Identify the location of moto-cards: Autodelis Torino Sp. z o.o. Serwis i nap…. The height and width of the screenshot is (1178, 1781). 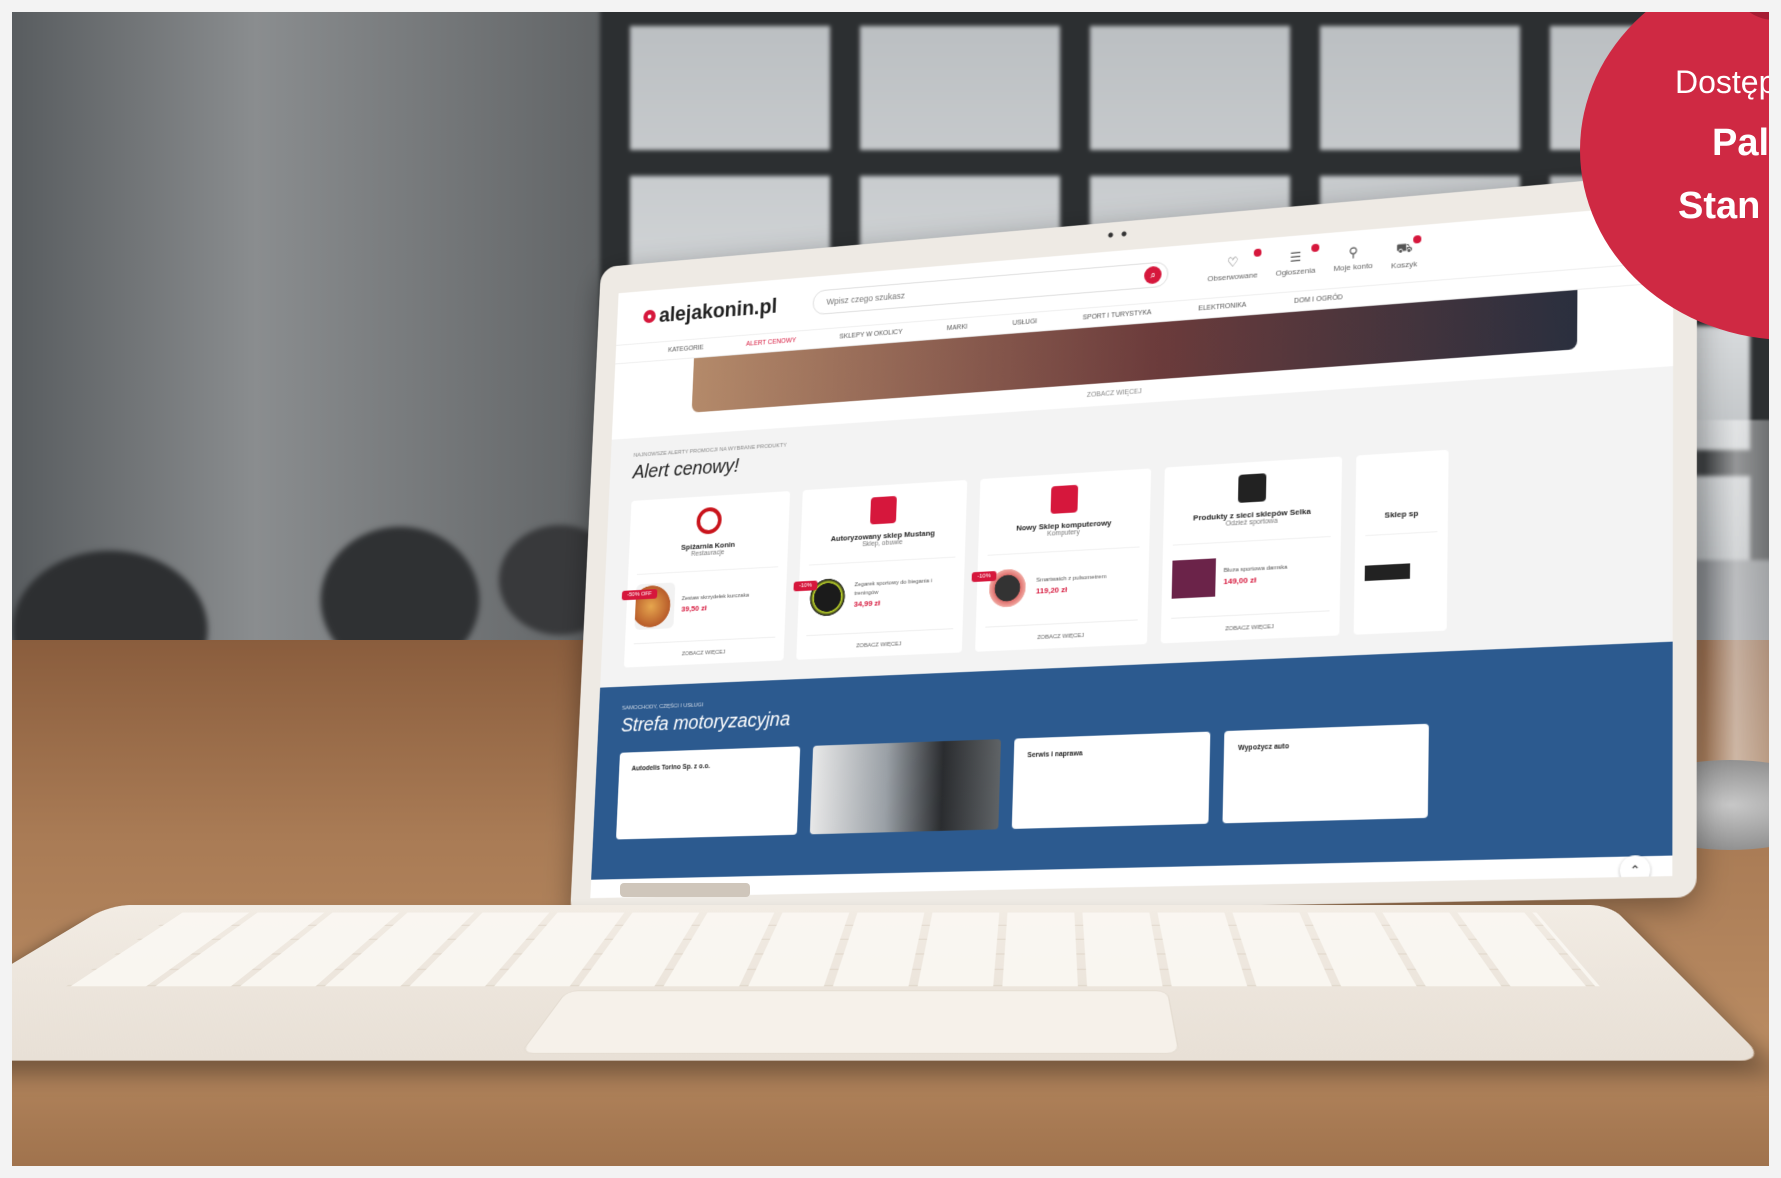
(1130, 778).